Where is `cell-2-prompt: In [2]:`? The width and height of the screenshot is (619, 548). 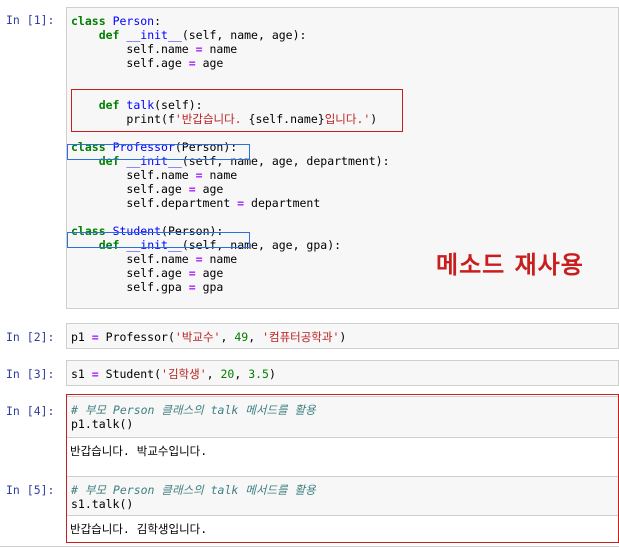
cell-2-prompt: In [2]: is located at coordinates (30, 337).